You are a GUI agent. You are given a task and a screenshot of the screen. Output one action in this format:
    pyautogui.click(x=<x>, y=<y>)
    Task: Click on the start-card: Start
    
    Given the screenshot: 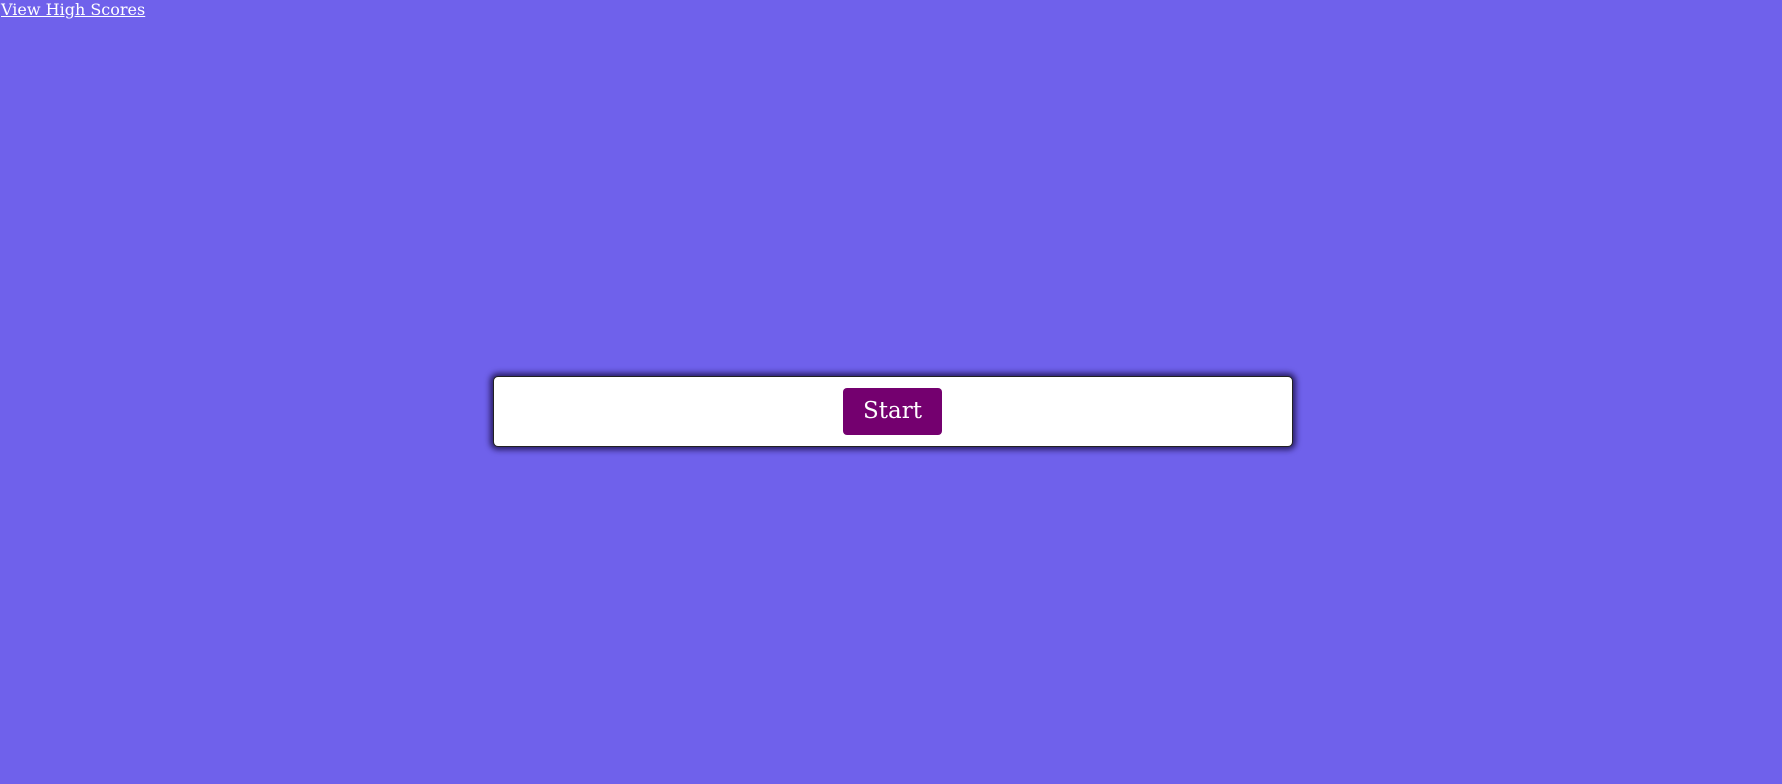 What is the action you would take?
    pyautogui.click(x=893, y=411)
    